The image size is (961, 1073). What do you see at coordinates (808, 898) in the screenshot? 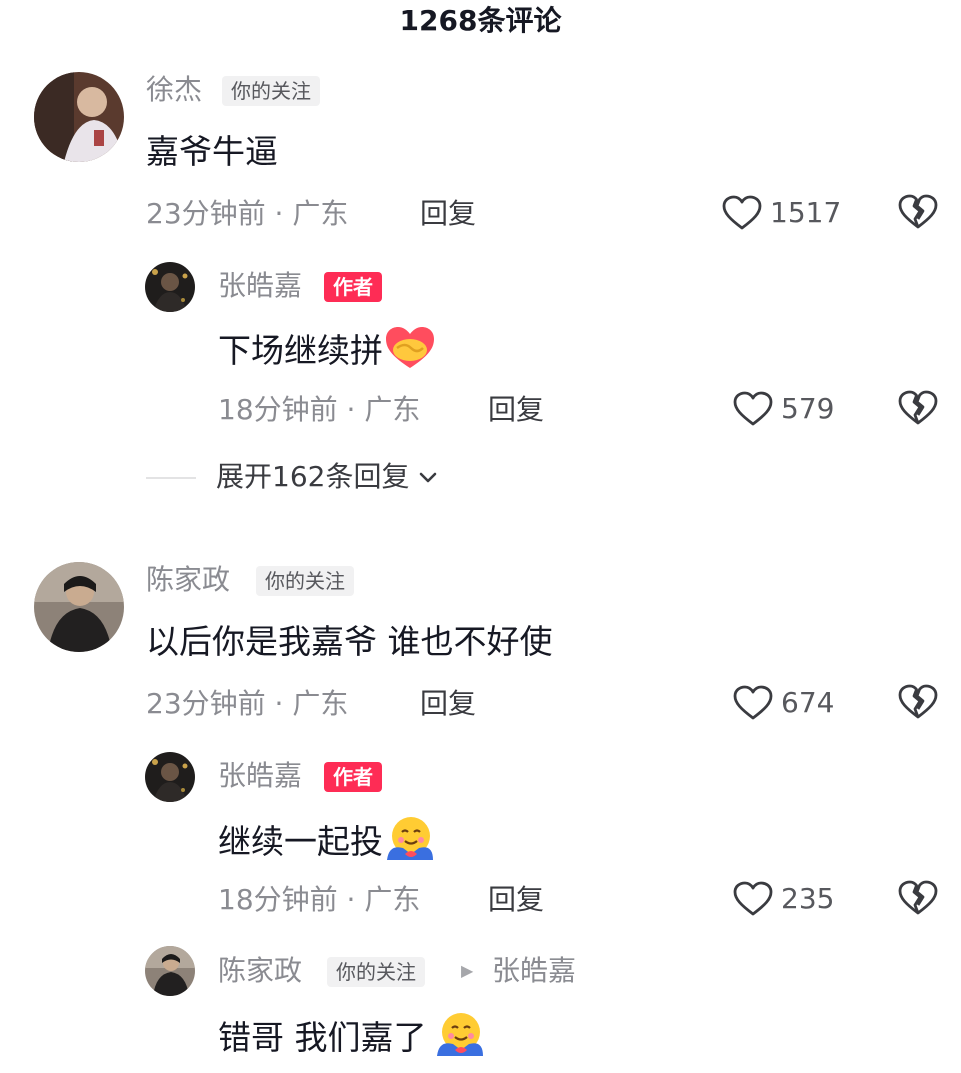
I see `like-count: 235` at bounding box center [808, 898].